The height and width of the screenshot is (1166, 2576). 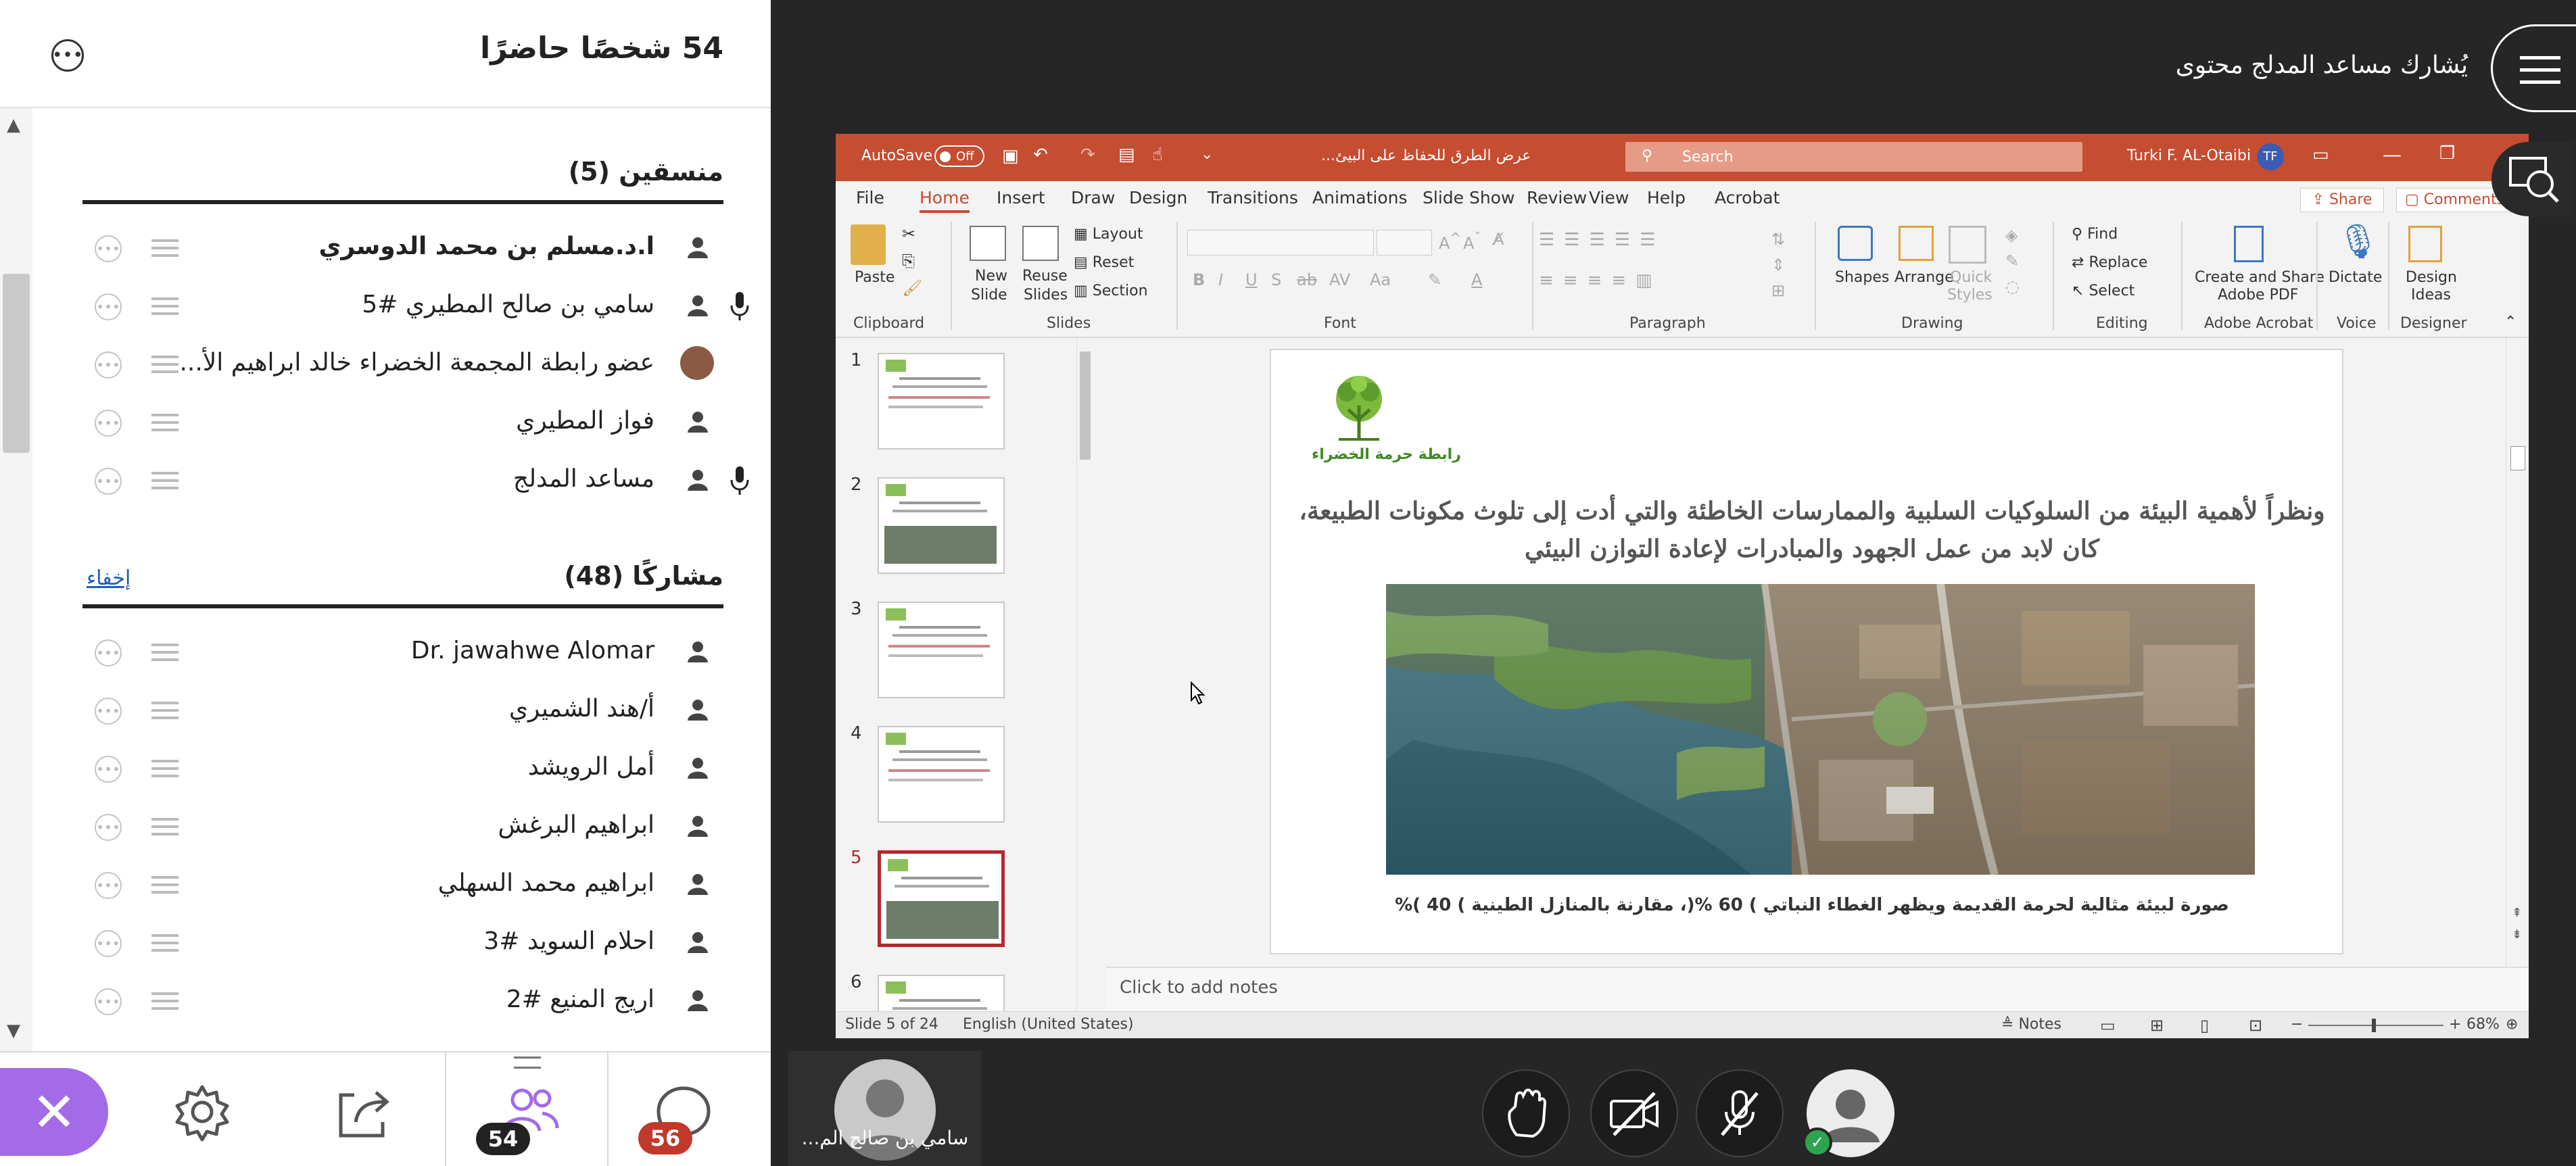 I want to click on moderator-row: ••• سامي بن صالح المطيري #5, so click(x=415, y=305).